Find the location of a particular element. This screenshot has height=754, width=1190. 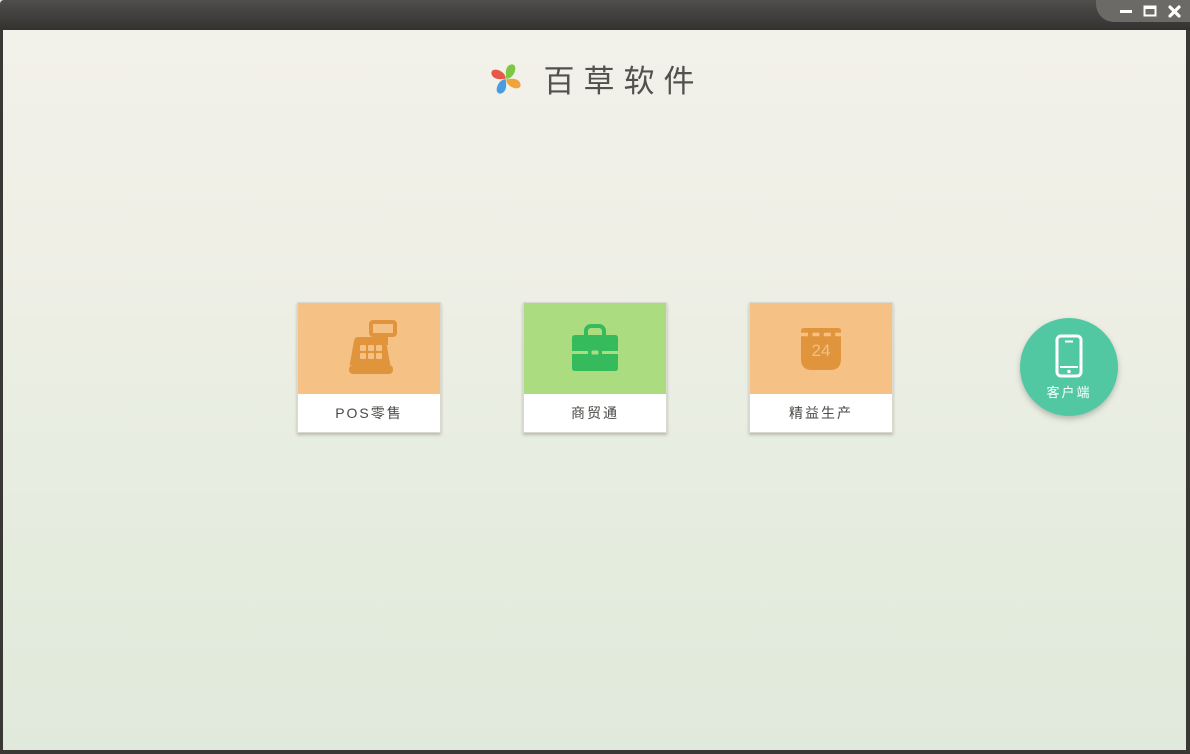

calendar-day-number: 24 is located at coordinates (821, 350).